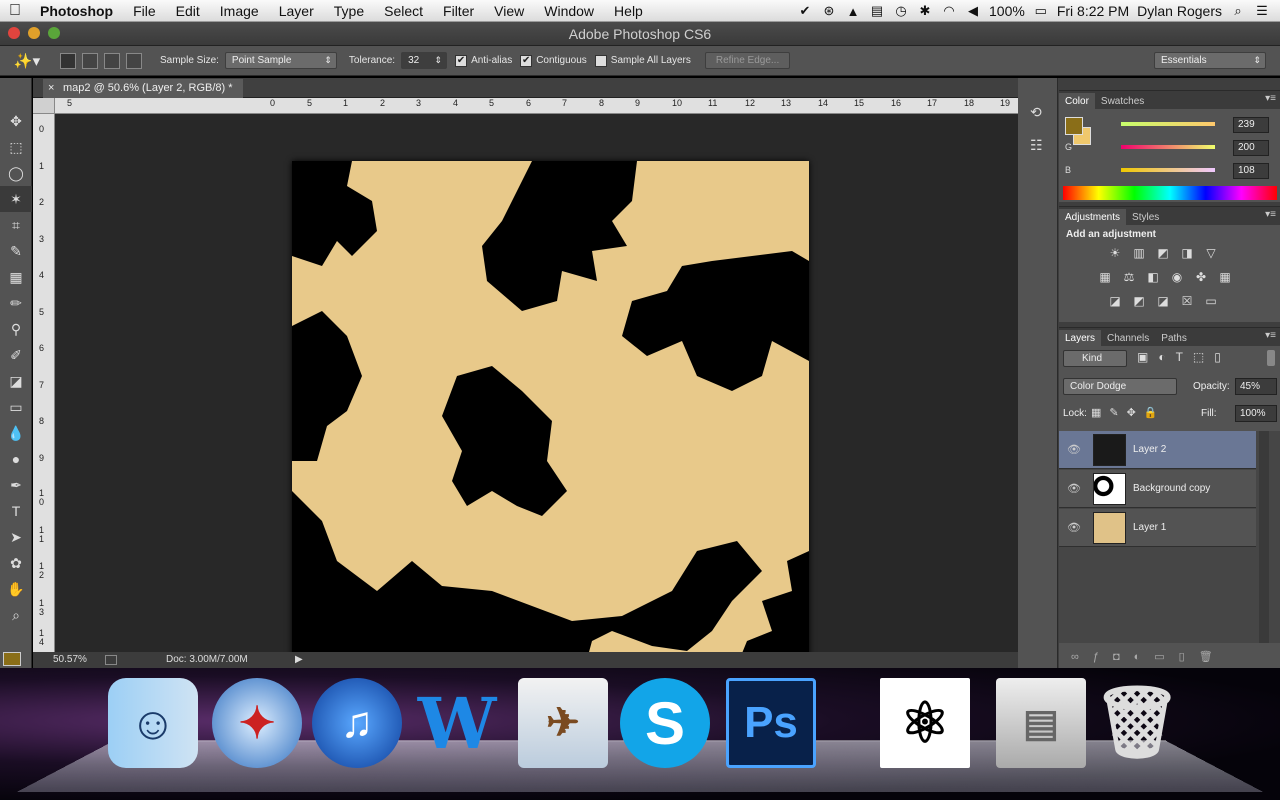 The width and height of the screenshot is (1280, 800). Describe the element at coordinates (1167, 150) in the screenshot. I see `green-slider: G 200` at that location.